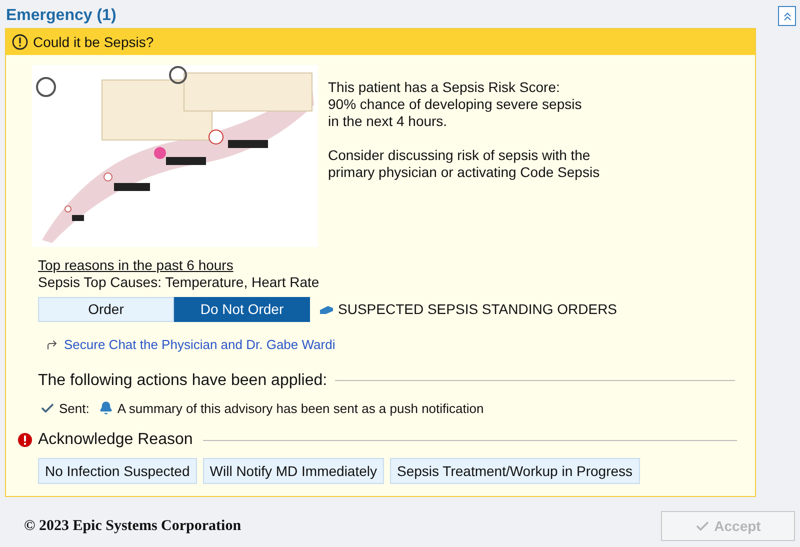 This screenshot has width=800, height=547. Describe the element at coordinates (460, 155) in the screenshot. I see `recommendation-text: Consider discussing risk of sepsis with the` at that location.